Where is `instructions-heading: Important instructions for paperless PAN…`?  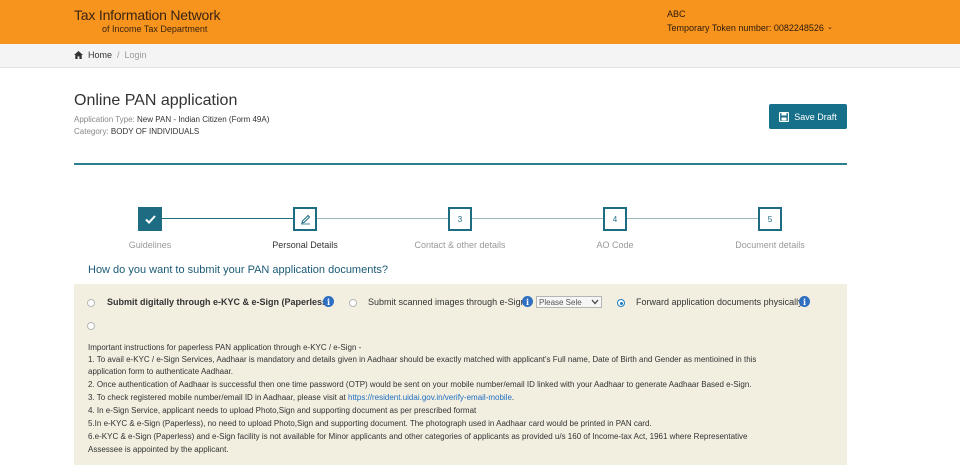
instructions-heading: Important instructions for paperless PAN… is located at coordinates (225, 347).